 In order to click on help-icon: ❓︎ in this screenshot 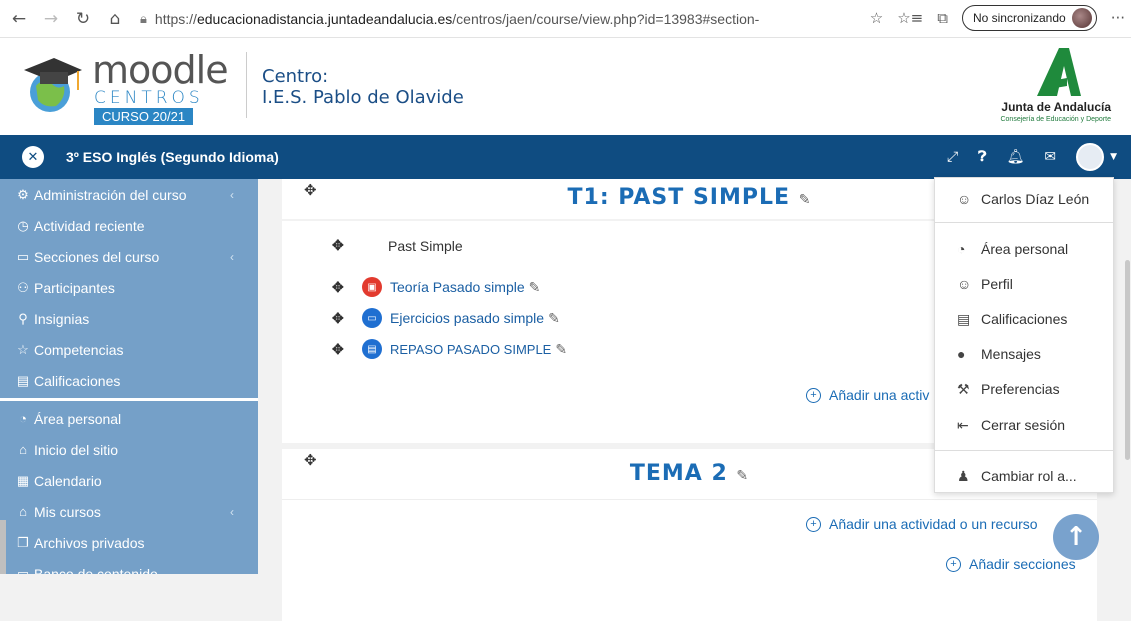, I will do `click(982, 157)`.